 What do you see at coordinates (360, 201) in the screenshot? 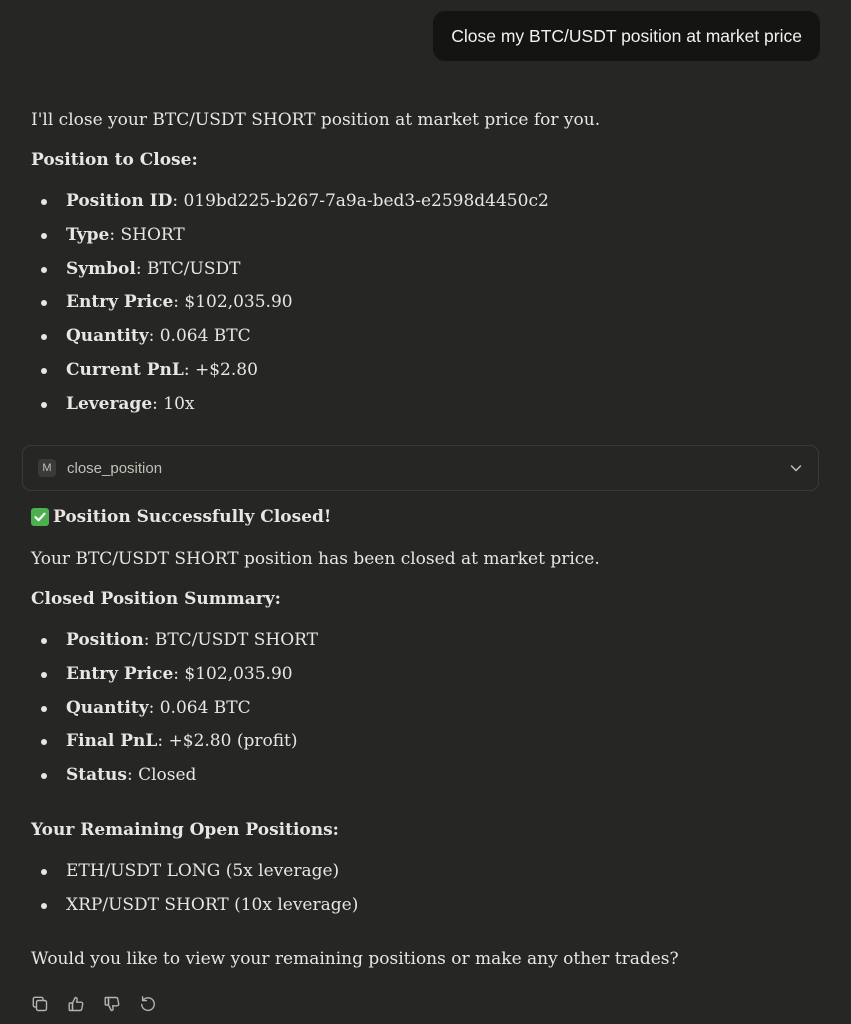
I see `item-value: : 019bd225-b267-7a9a-bed3-e2598d4450c2` at bounding box center [360, 201].